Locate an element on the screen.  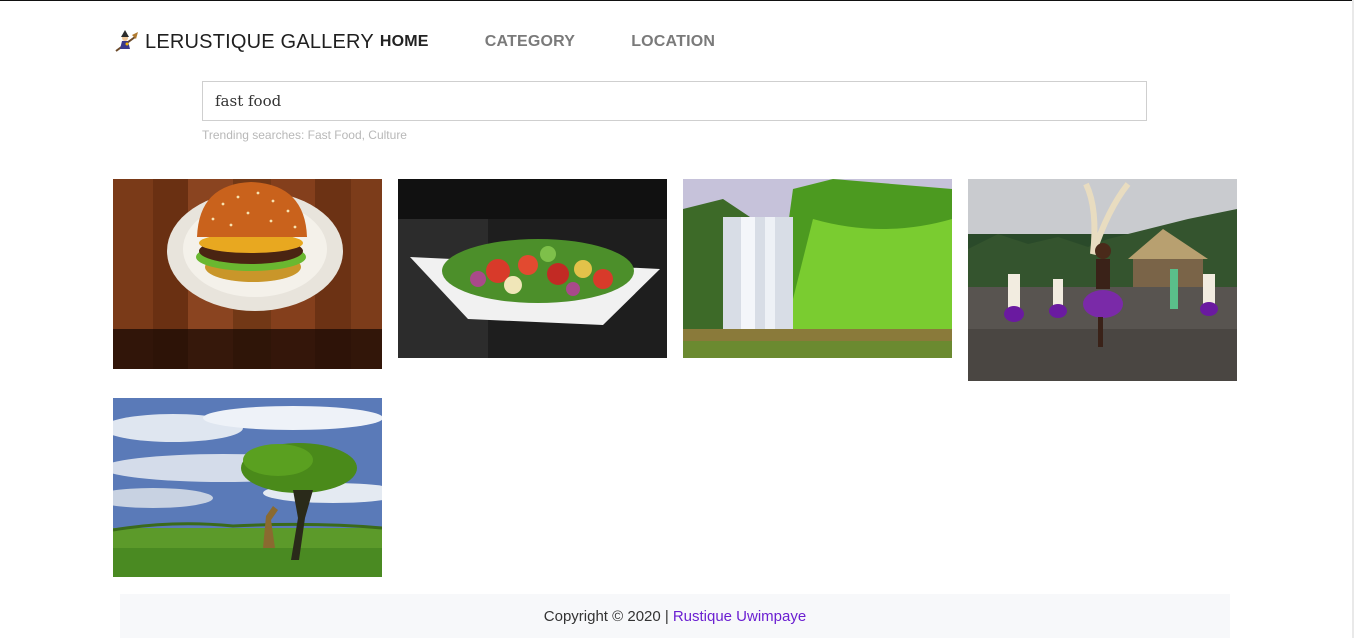
nav-category-link: CATEGORY is located at coordinates (530, 42).